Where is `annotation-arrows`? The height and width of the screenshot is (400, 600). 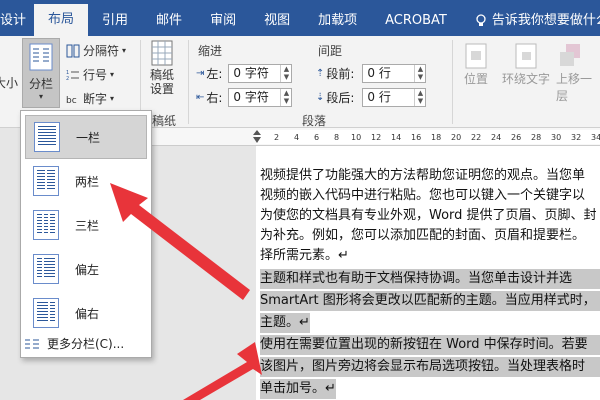 annotation-arrows is located at coordinates (186, 291).